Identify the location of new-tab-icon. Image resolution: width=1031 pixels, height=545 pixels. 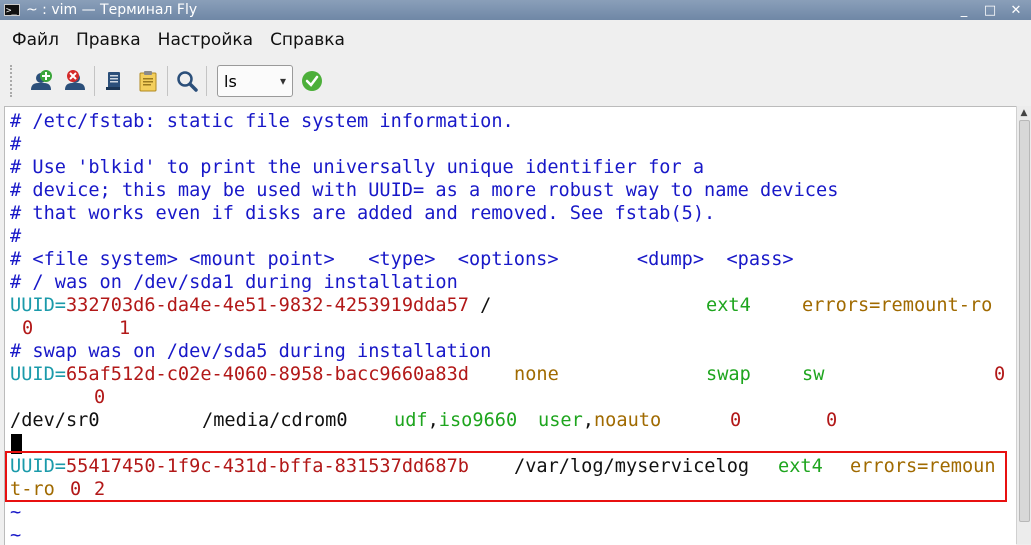
(41, 80).